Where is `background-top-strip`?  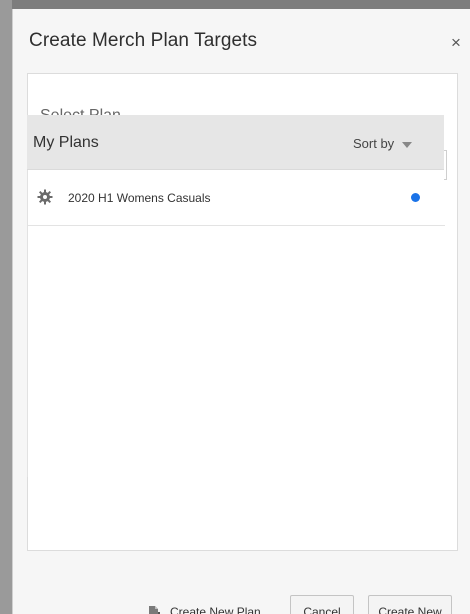 background-top-strip is located at coordinates (235, 4).